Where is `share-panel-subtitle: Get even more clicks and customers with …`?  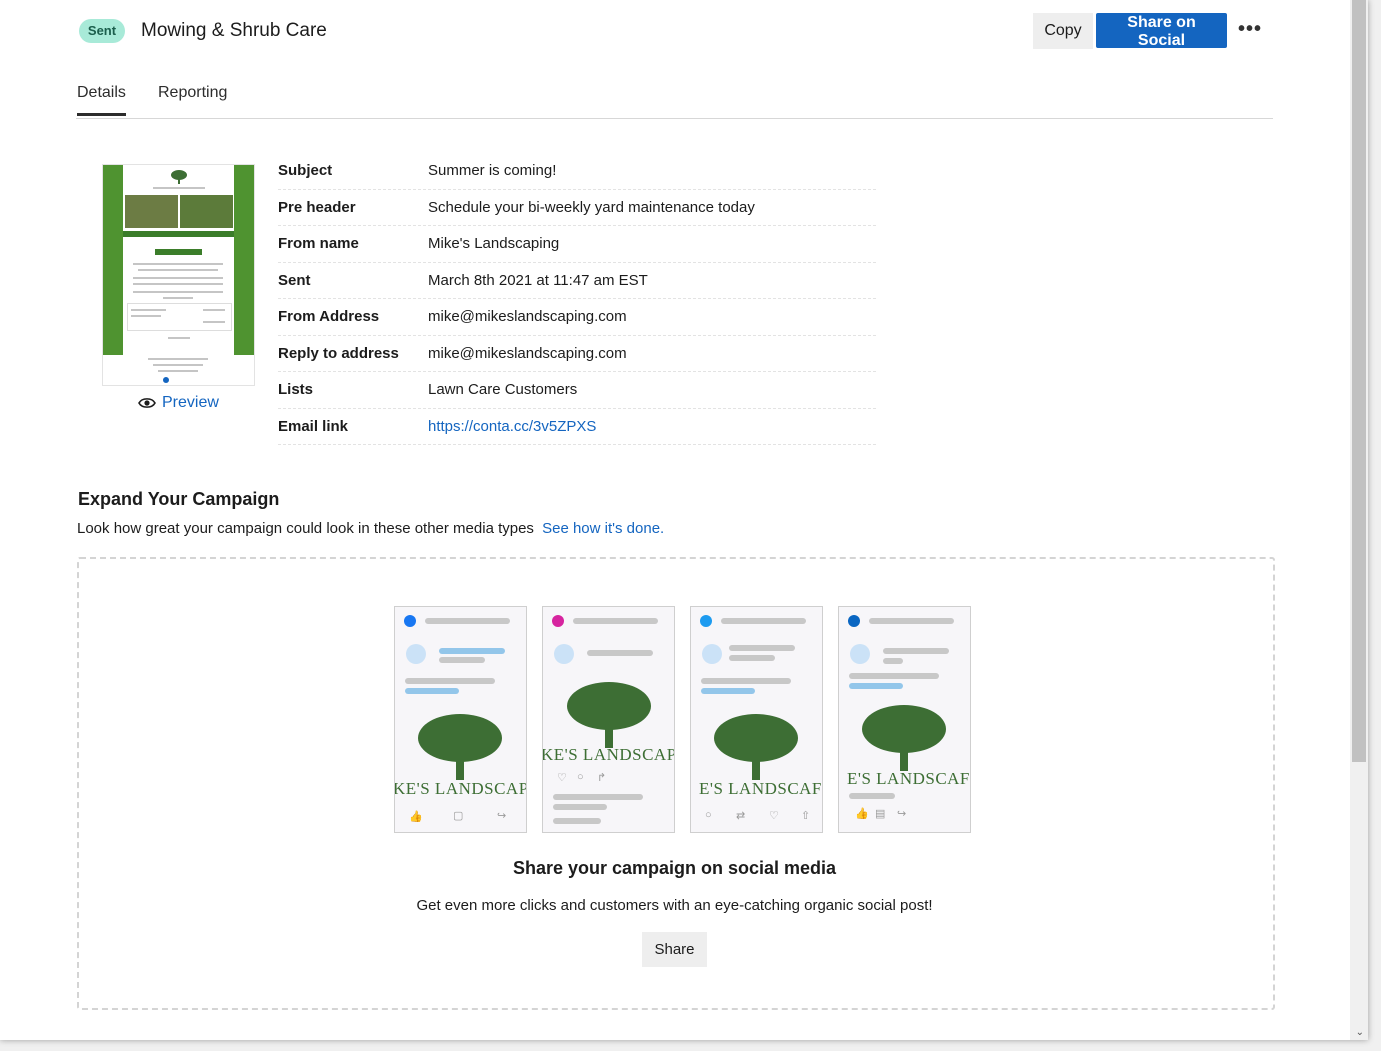 share-panel-subtitle: Get even more clicks and customers with … is located at coordinates (674, 905).